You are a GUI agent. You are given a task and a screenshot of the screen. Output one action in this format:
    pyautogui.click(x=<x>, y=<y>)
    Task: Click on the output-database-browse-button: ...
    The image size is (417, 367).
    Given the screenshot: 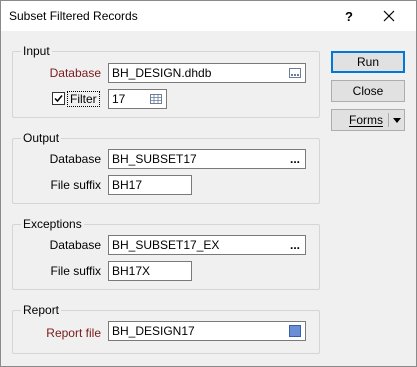 What is the action you would take?
    pyautogui.click(x=295, y=159)
    